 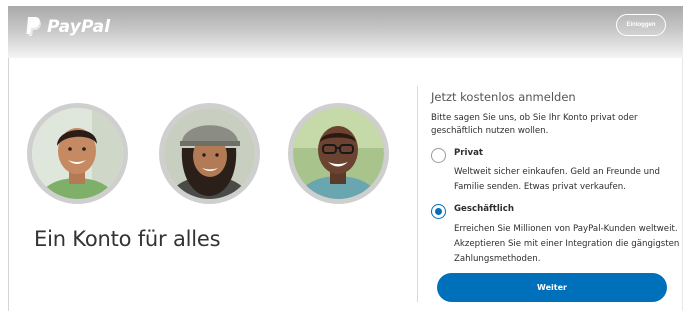 I want to click on login-button: Einloggen, so click(x=641, y=25).